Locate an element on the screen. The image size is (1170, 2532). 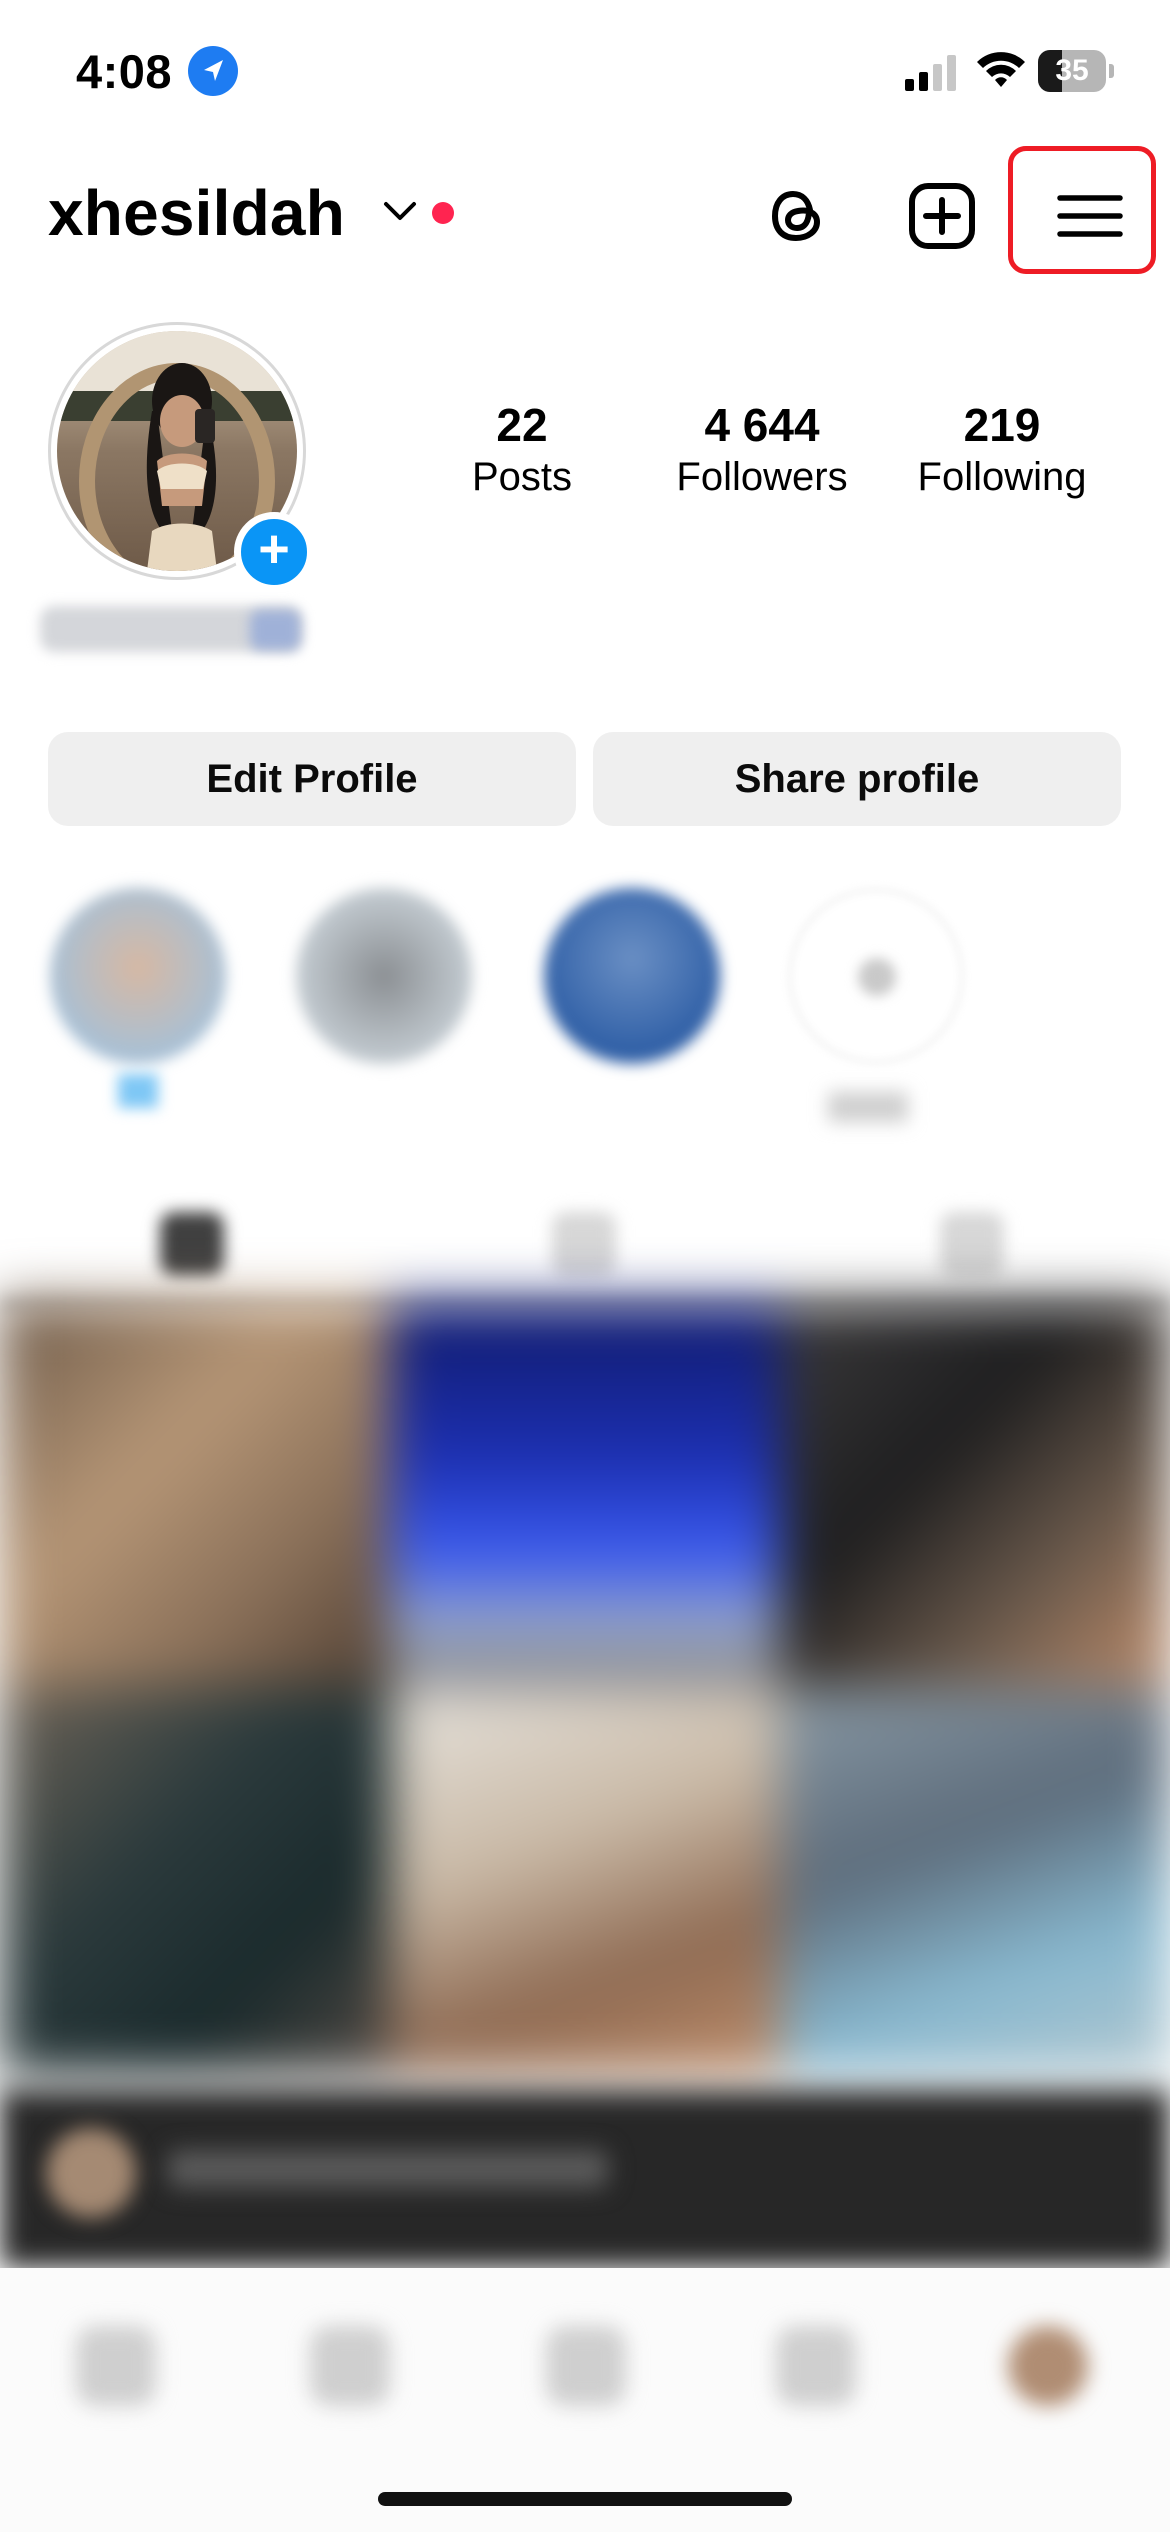
posts-count: 22 is located at coordinates (522, 425).